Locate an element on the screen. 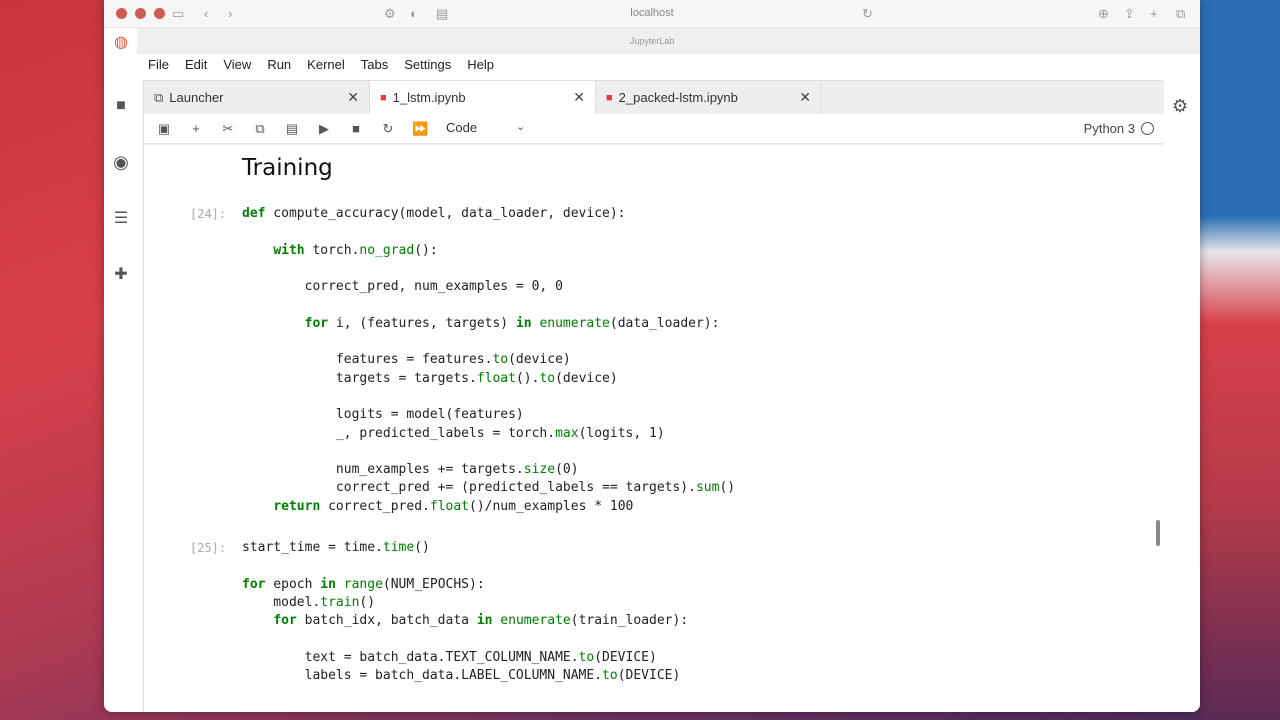 The width and height of the screenshot is (1280, 720). tab-label: 2_packed-lstm.ipynb is located at coordinates (678, 97).